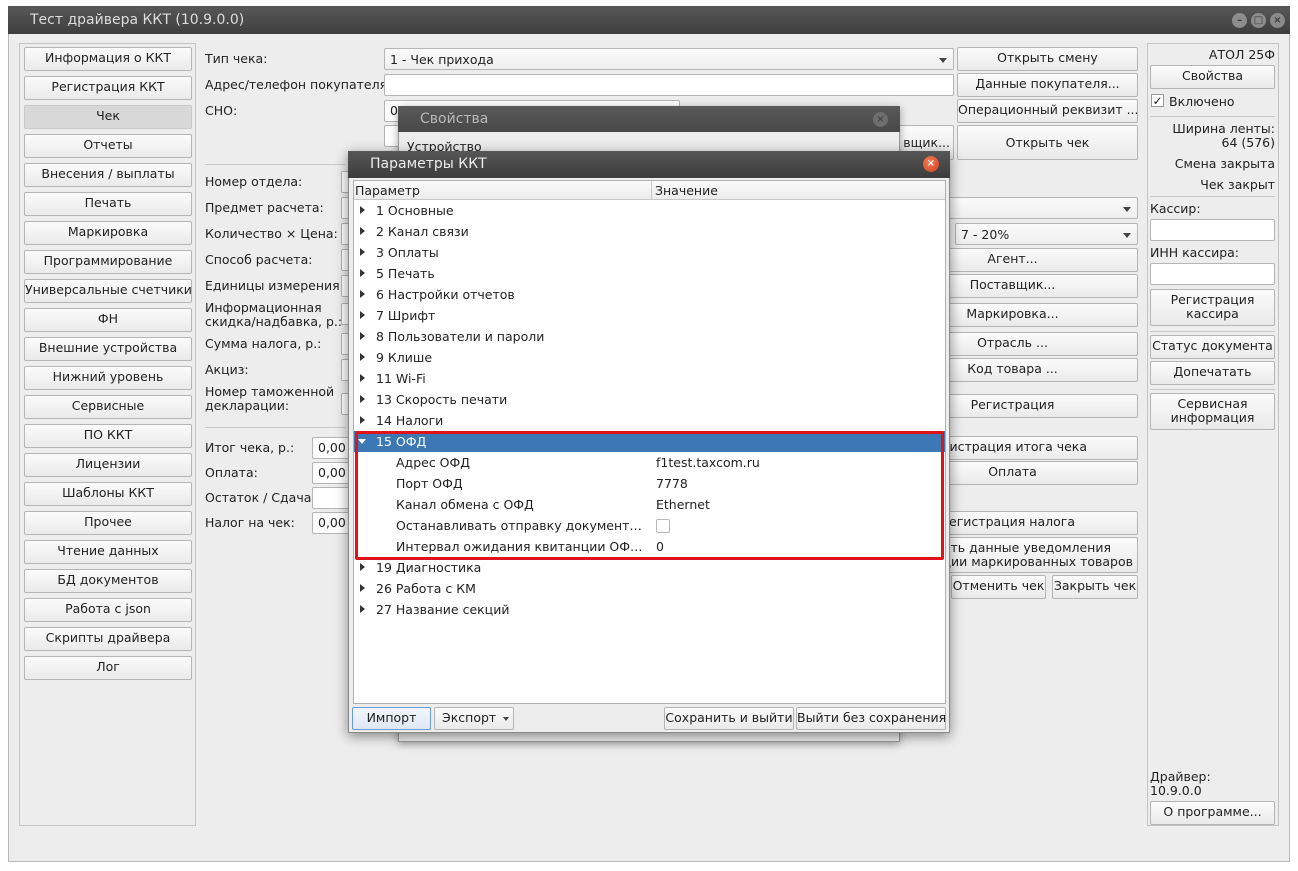 This screenshot has height=871, width=1298. I want to click on sidebar-item: Внесения / выплаты, so click(108, 175).